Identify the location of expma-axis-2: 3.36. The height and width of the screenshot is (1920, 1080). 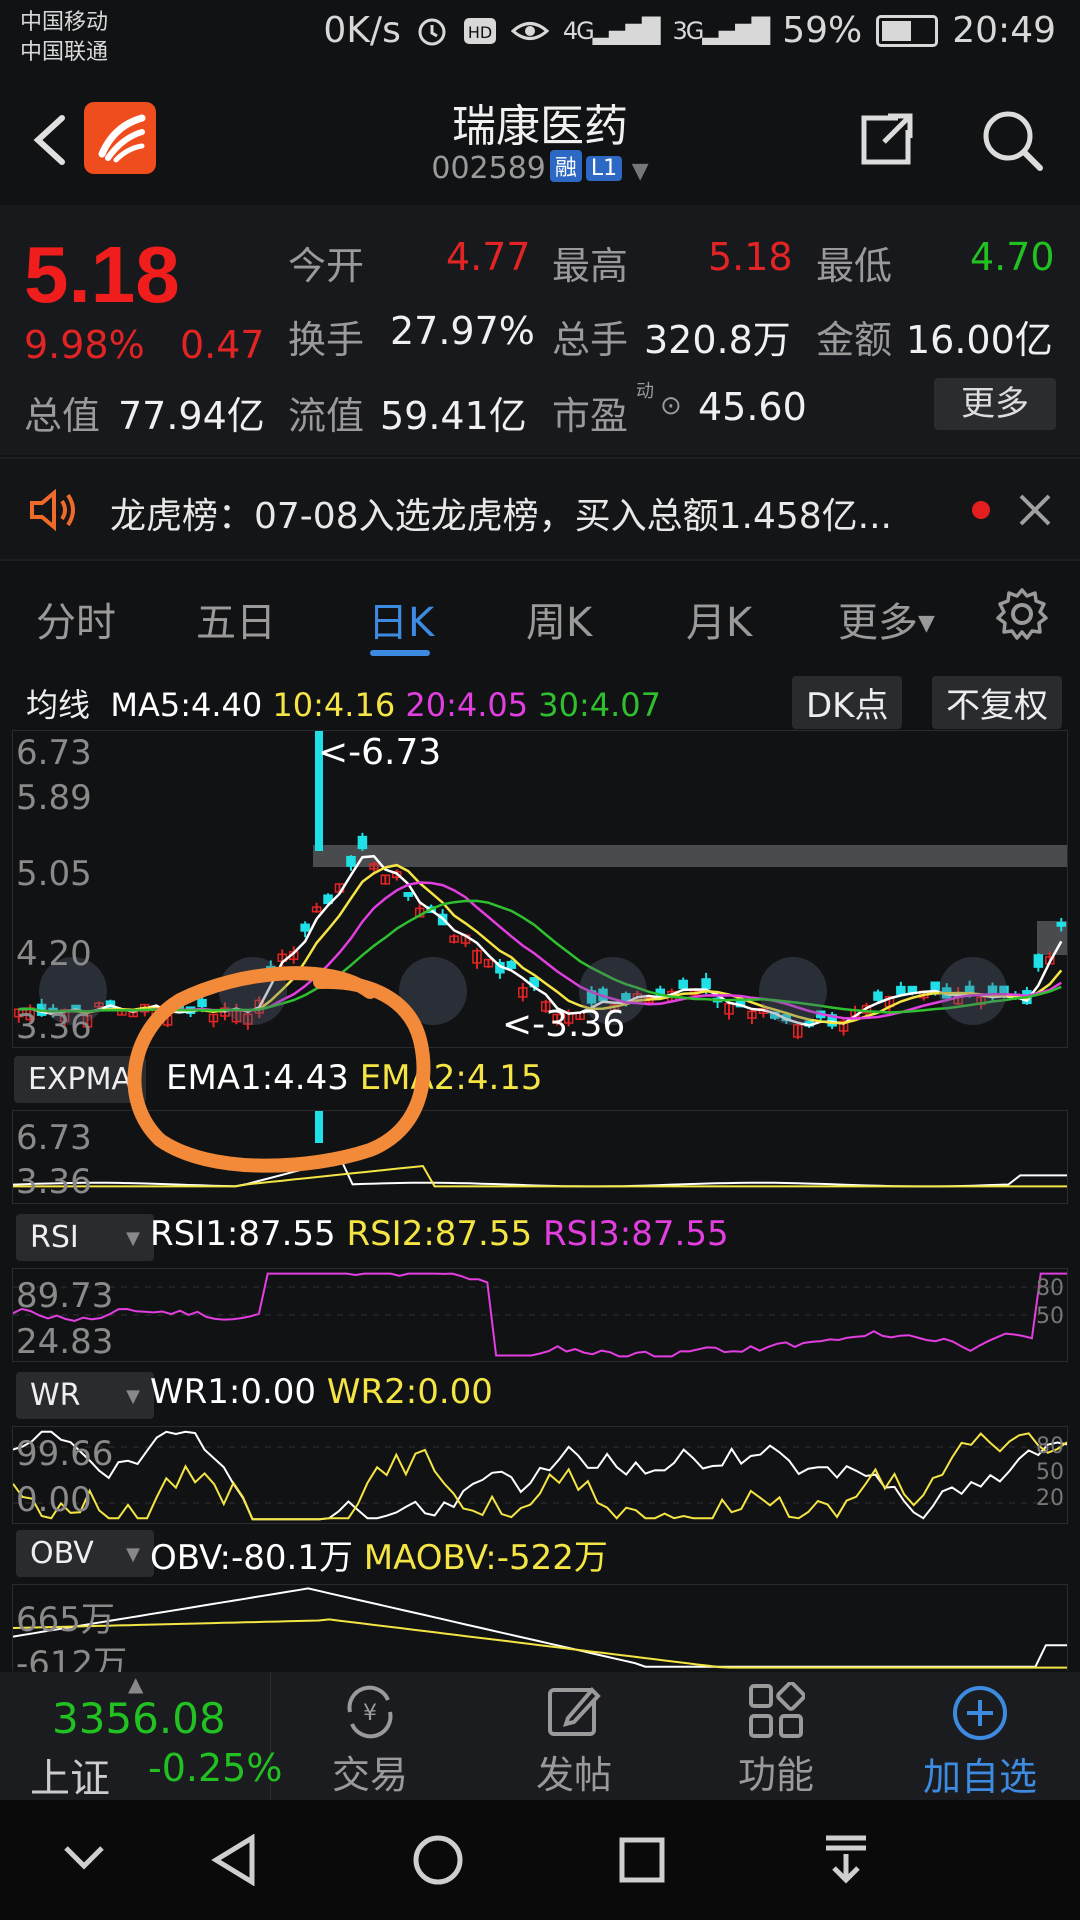
(54, 1182).